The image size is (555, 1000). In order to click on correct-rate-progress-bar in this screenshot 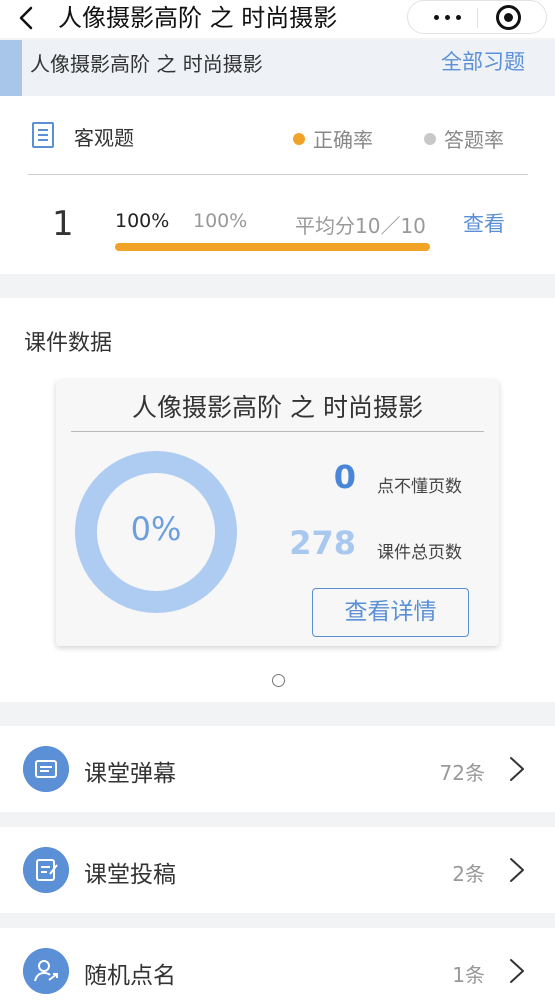, I will do `click(272, 247)`.